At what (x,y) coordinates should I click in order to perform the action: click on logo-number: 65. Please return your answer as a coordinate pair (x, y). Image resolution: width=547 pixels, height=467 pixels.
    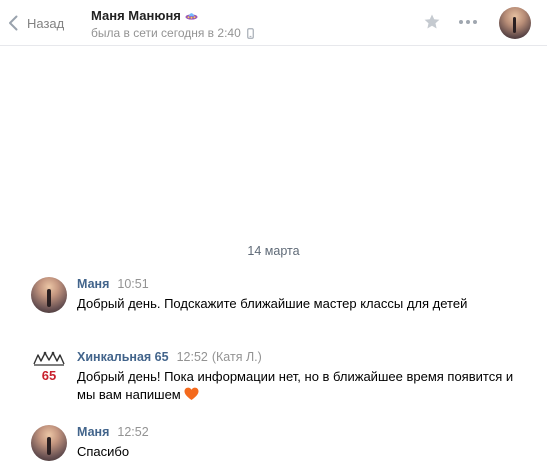
    Looking at the image, I should click on (49, 375).